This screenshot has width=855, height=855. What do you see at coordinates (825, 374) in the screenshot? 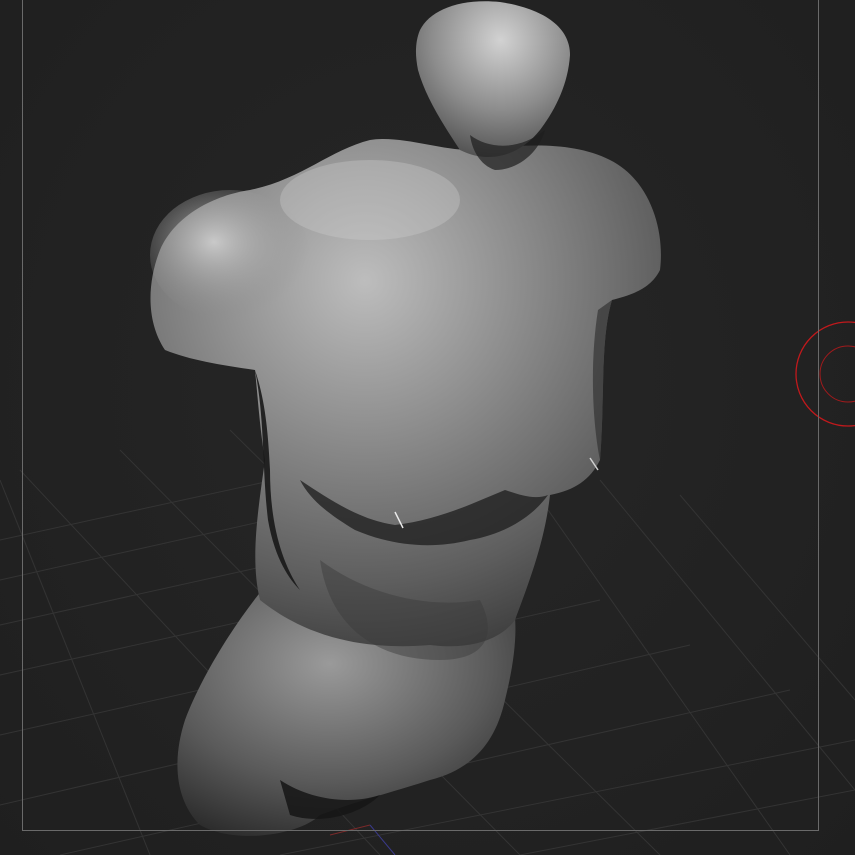
I see `brush-cursor-circle-icon` at bounding box center [825, 374].